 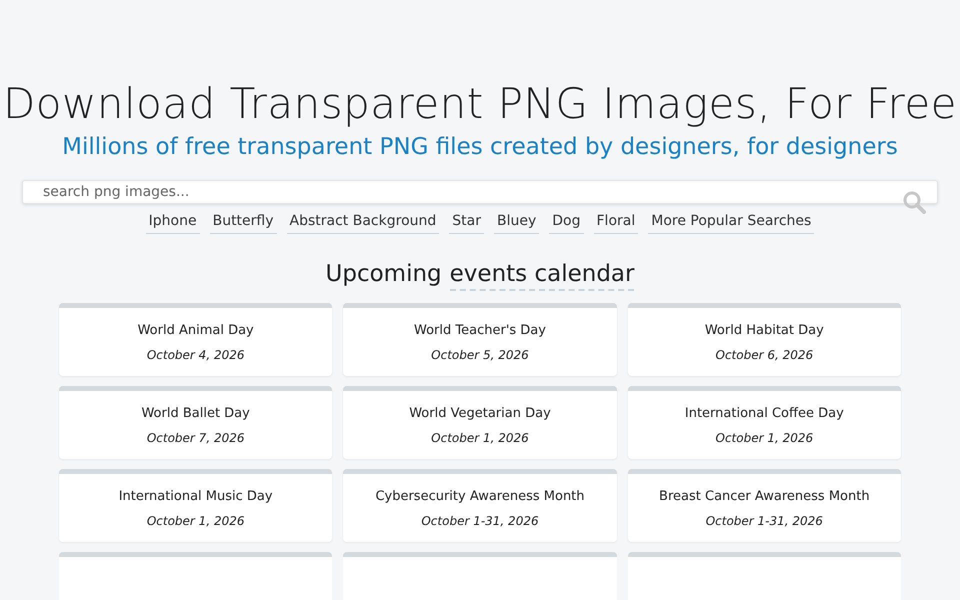 I want to click on event-card: World Habitat Day October 6, 2026, so click(x=764, y=339).